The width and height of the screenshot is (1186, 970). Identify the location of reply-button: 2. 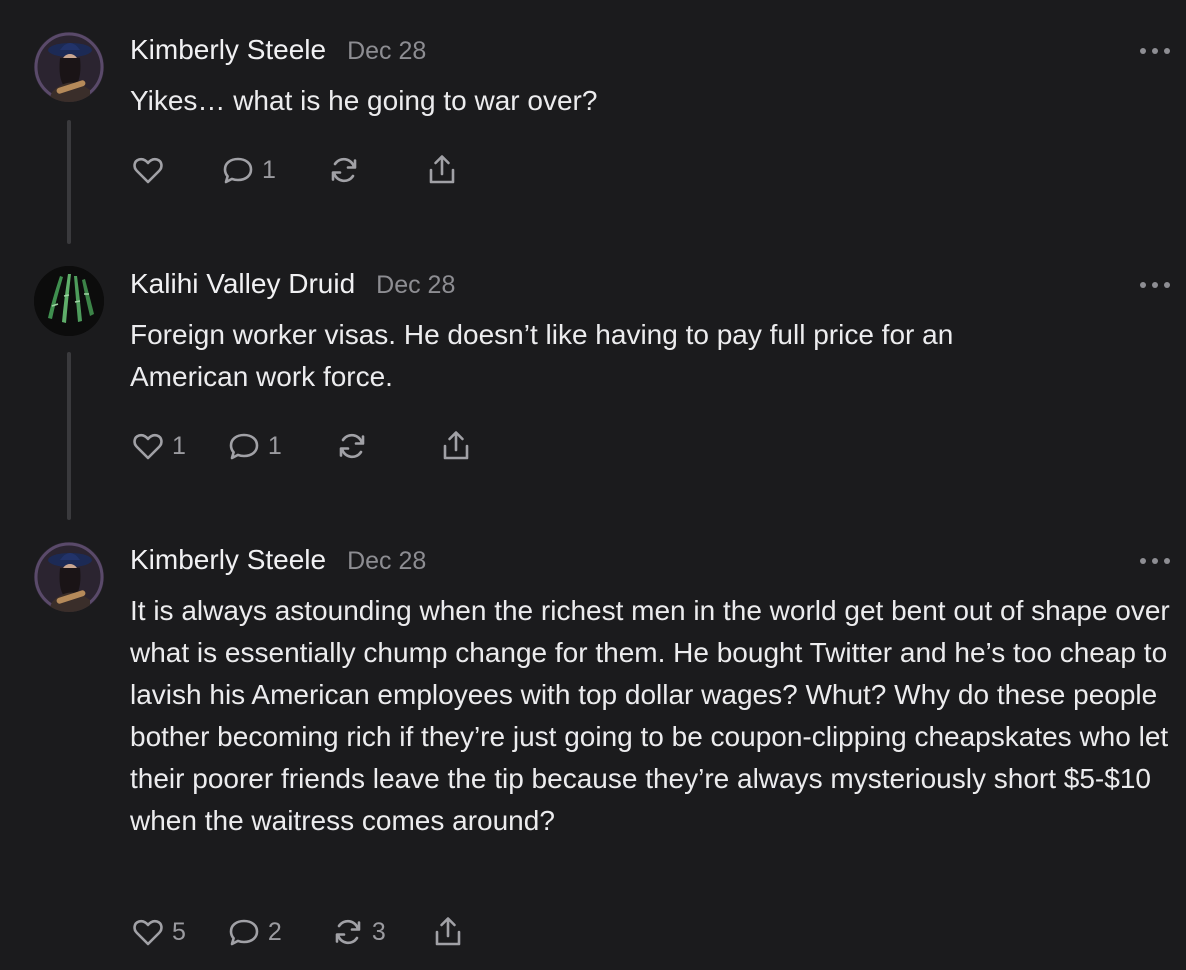
(254, 932).